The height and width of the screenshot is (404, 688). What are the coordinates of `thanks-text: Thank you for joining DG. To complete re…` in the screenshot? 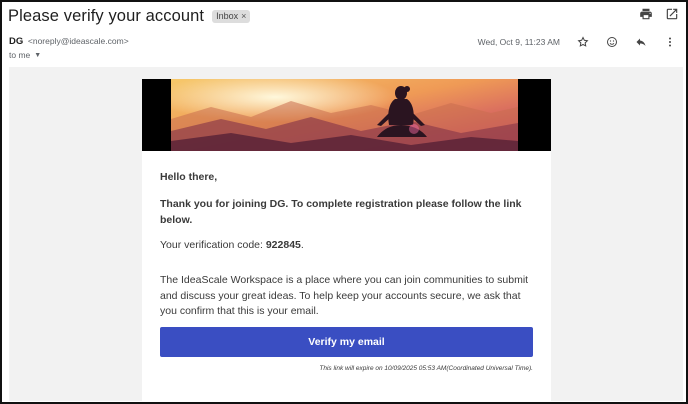 It's located at (341, 212).